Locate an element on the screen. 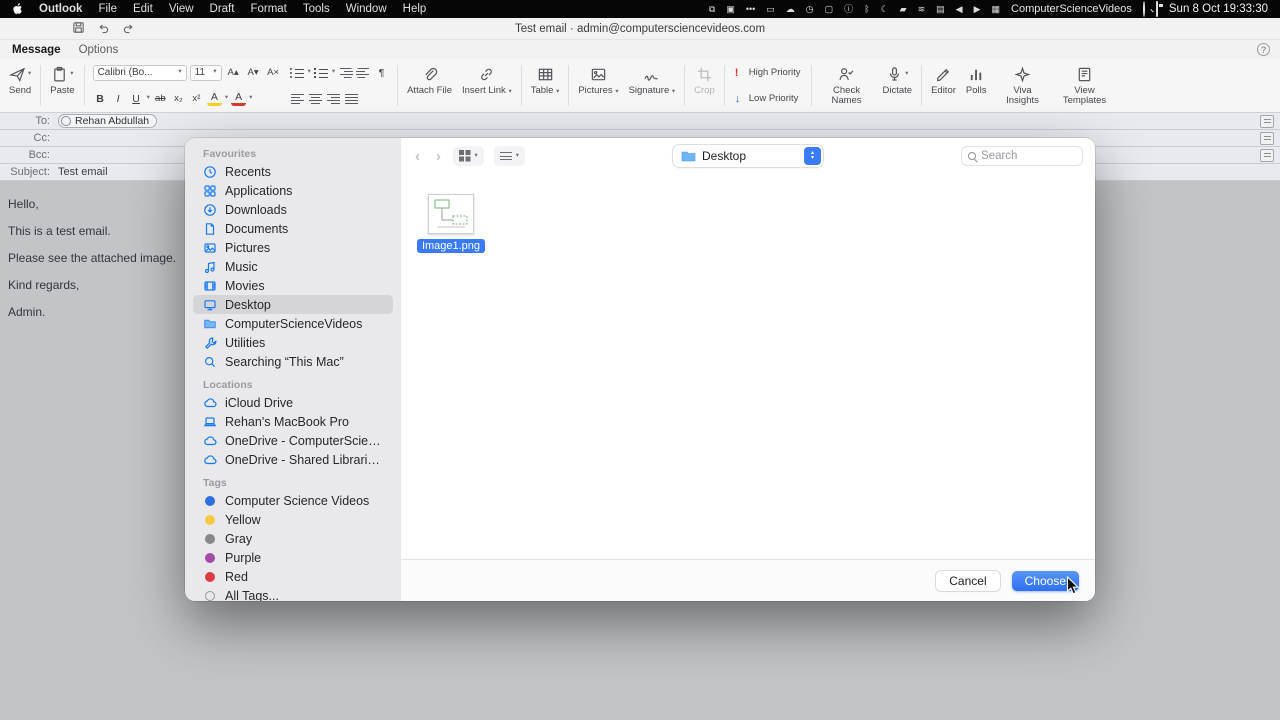 The width and height of the screenshot is (1280, 720). sidebar-item-documents: Documents is located at coordinates (293, 228).